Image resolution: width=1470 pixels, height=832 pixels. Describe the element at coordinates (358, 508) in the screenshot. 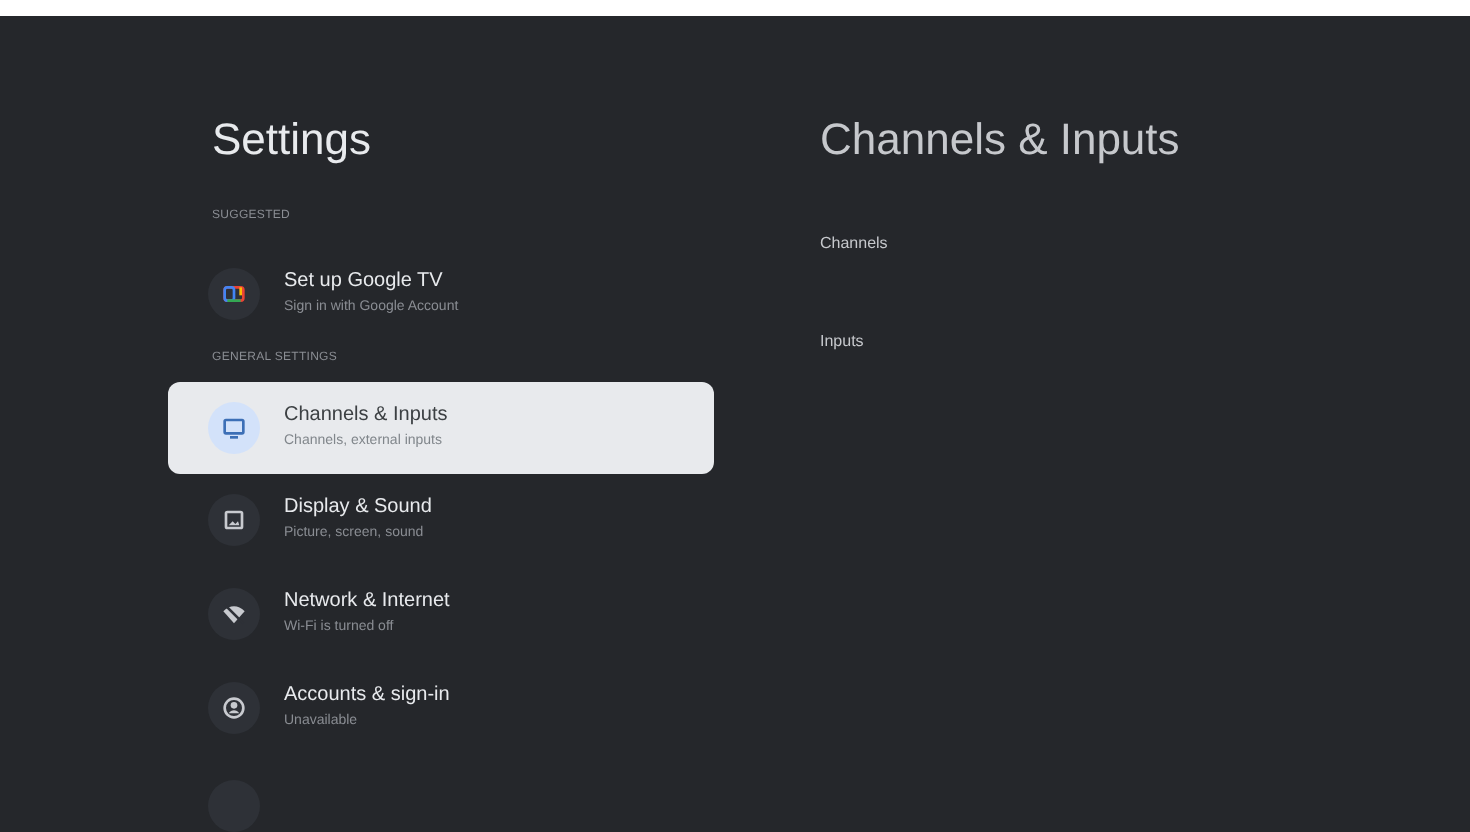

I see `item-title: Display & Sound` at that location.